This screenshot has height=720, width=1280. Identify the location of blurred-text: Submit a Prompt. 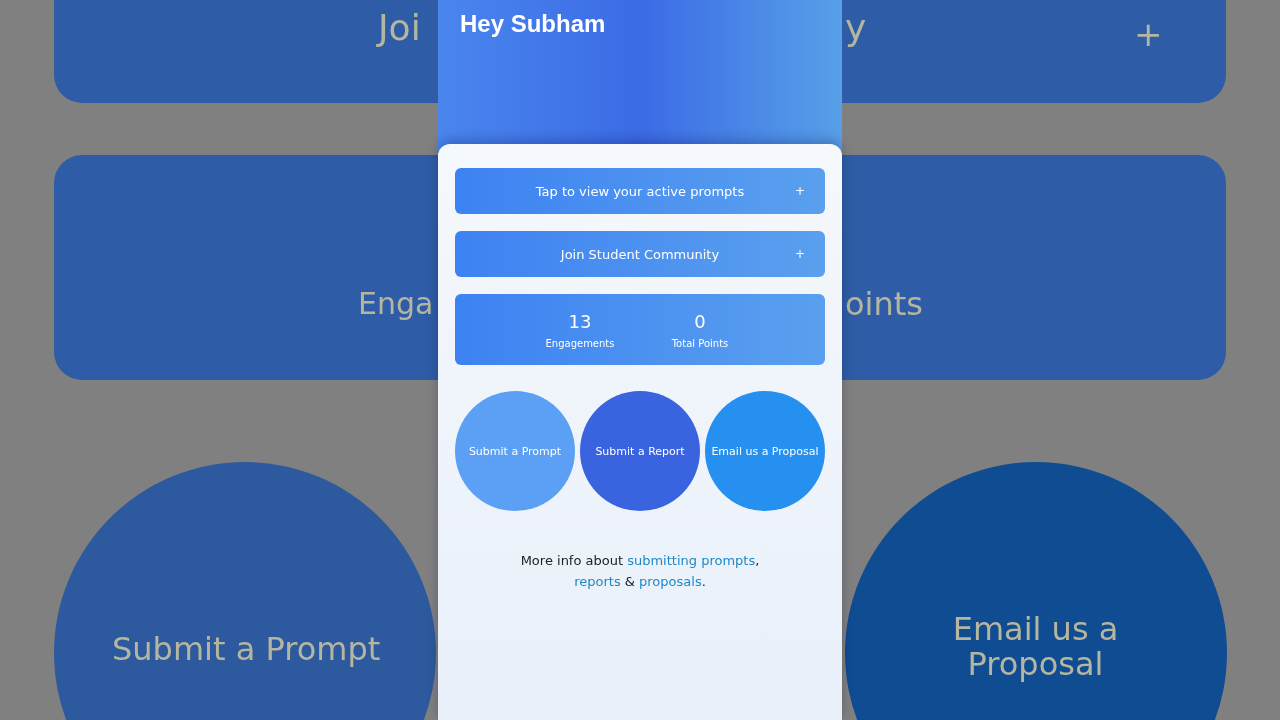
(246, 650).